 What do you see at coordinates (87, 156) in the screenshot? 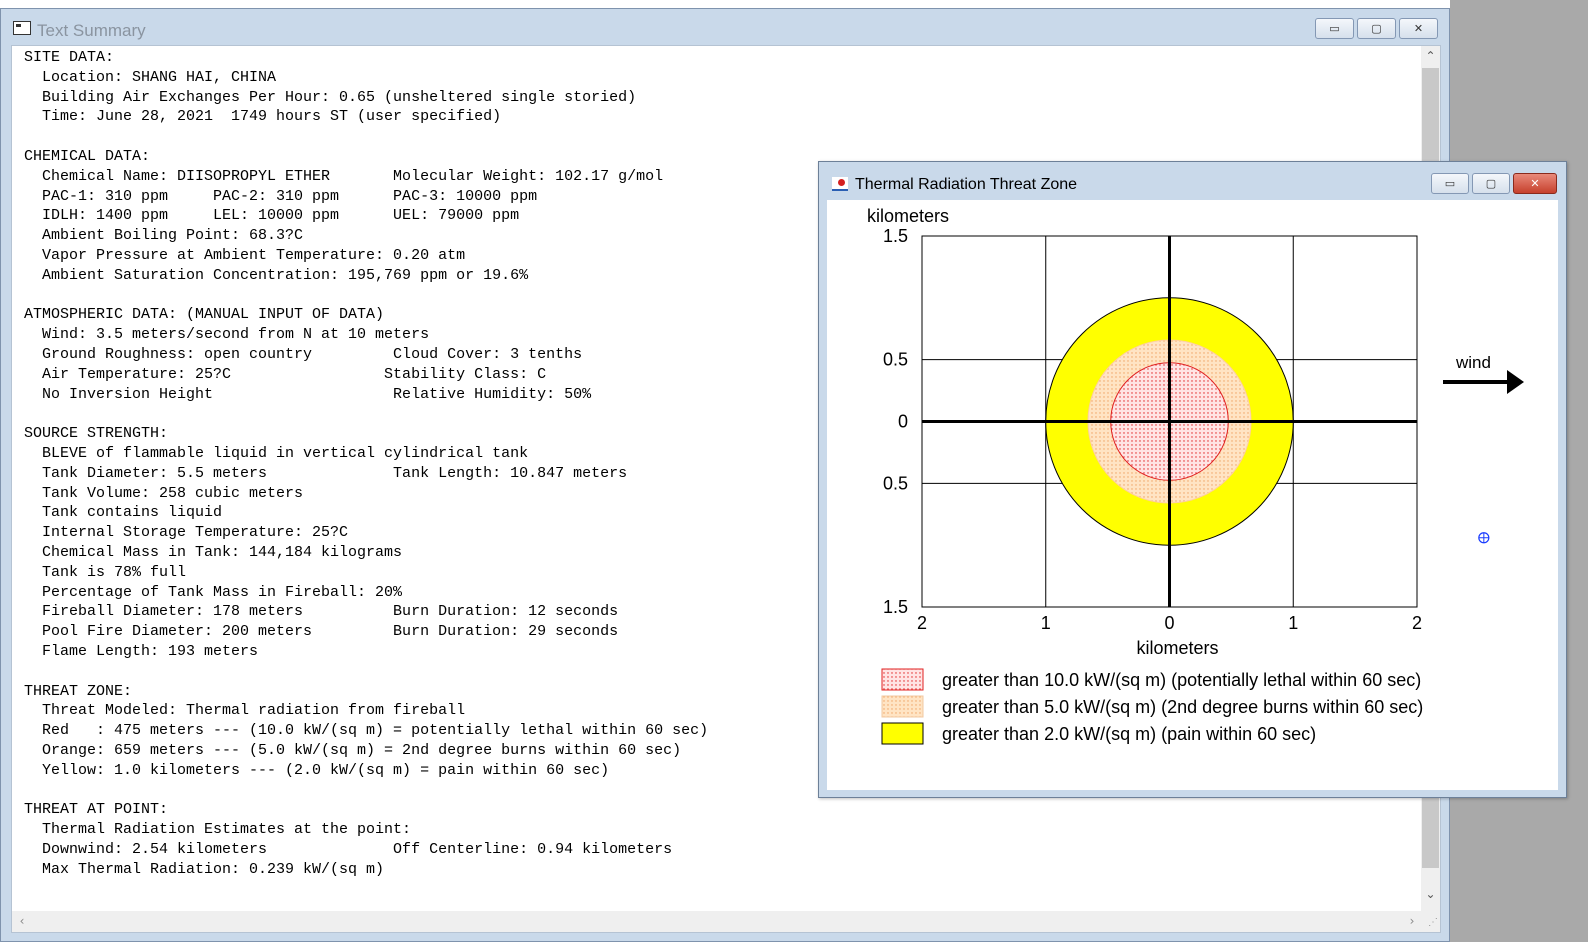
I see `report-line: CHEMICAL DATA:` at bounding box center [87, 156].